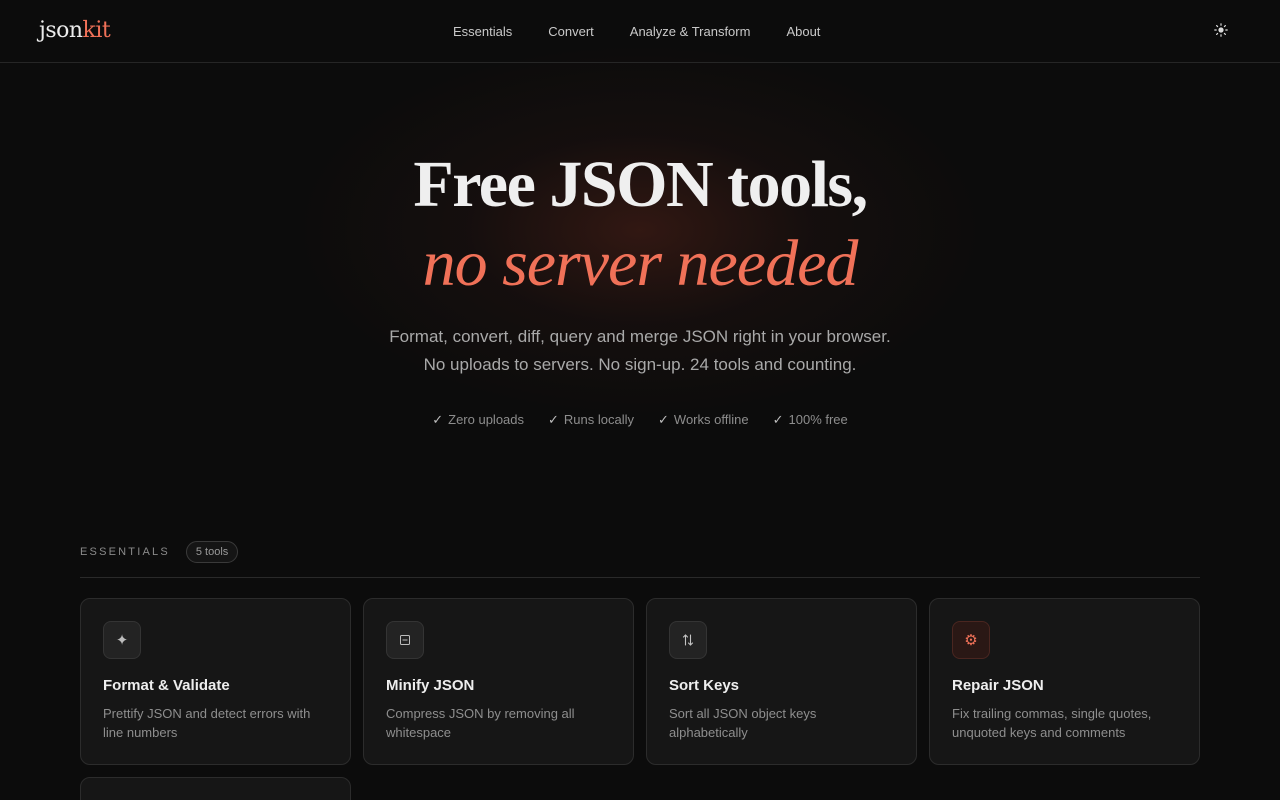 The image size is (1280, 800). Describe the element at coordinates (571, 32) in the screenshot. I see `nav-convert: Convert` at that location.